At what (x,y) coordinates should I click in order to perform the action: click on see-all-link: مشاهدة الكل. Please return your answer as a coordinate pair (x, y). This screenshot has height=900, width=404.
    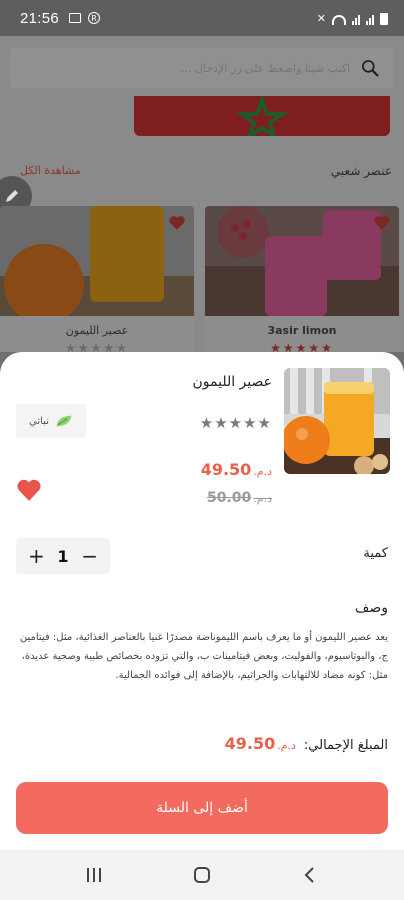
    Looking at the image, I should click on (50, 170).